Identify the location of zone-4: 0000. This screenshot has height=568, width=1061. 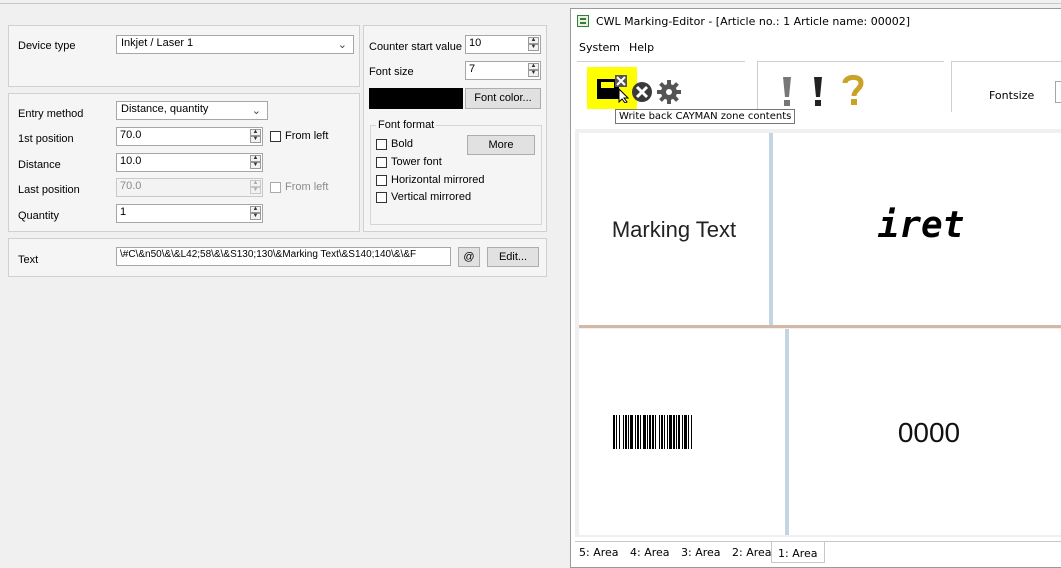
(925, 432).